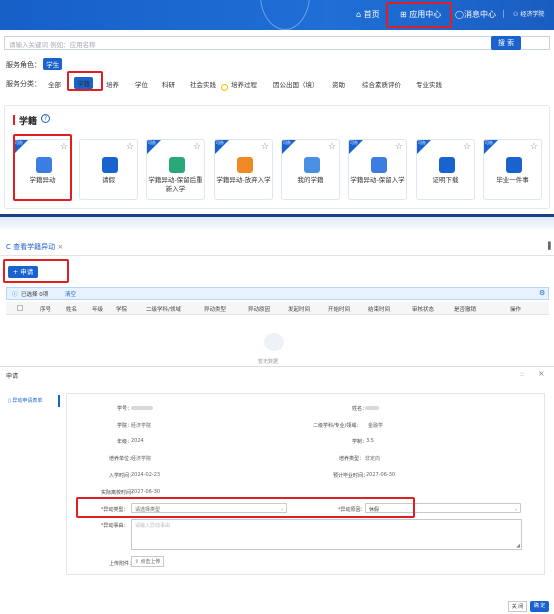  What do you see at coordinates (243, 180) in the screenshot?
I see `app-card-label: 学籍异动-放弃入学` at bounding box center [243, 180].